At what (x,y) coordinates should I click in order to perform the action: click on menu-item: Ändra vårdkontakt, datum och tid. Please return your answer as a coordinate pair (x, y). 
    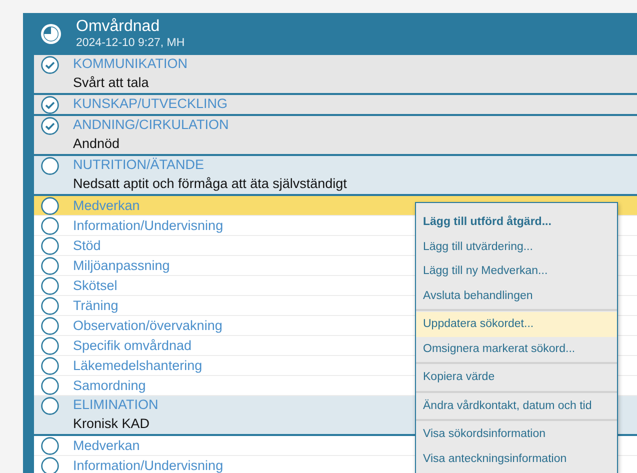
    Looking at the image, I should click on (516, 406).